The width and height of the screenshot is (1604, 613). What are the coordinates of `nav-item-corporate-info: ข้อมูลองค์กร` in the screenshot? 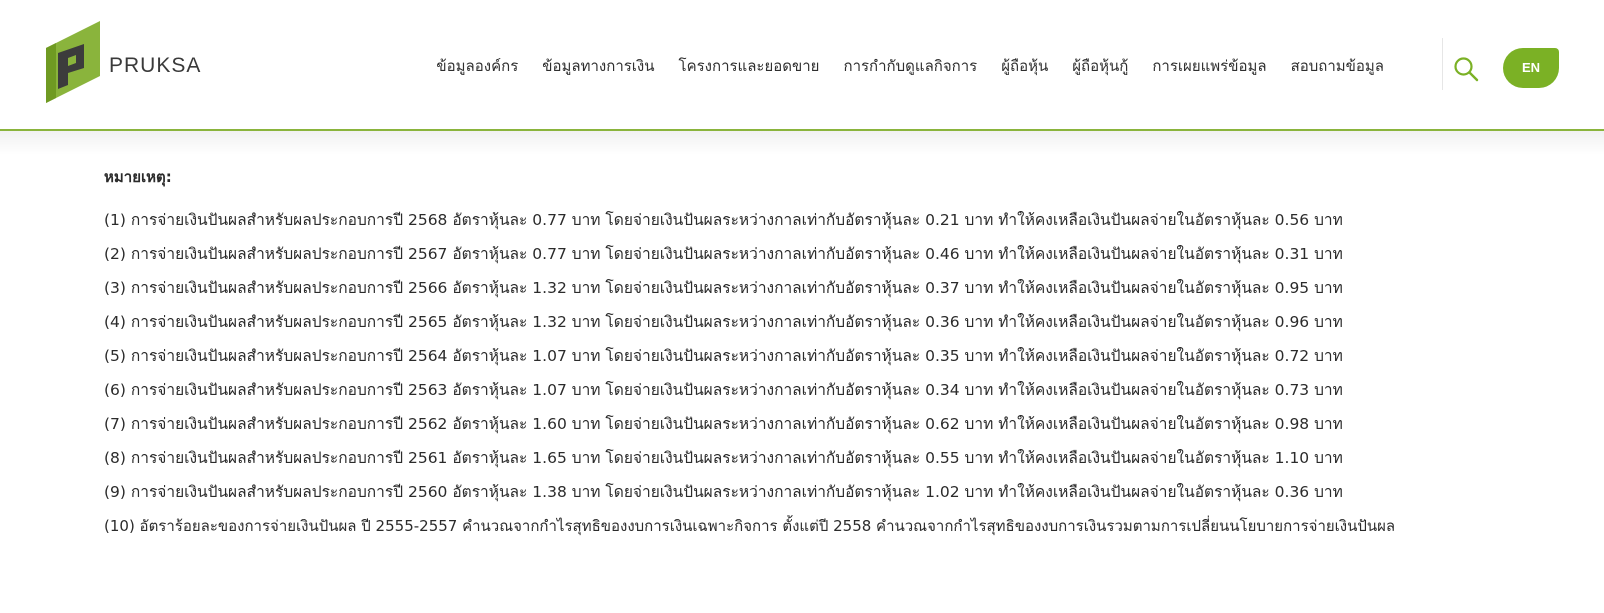 It's located at (477, 66).